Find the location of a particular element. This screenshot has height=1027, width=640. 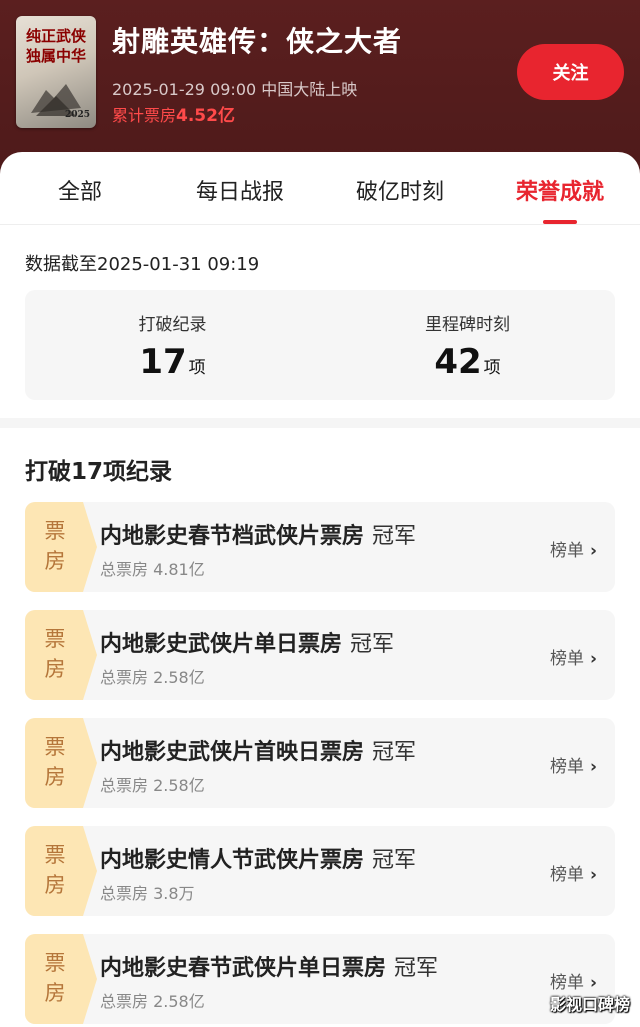

stat-label: 打破纪录 is located at coordinates (172, 325).